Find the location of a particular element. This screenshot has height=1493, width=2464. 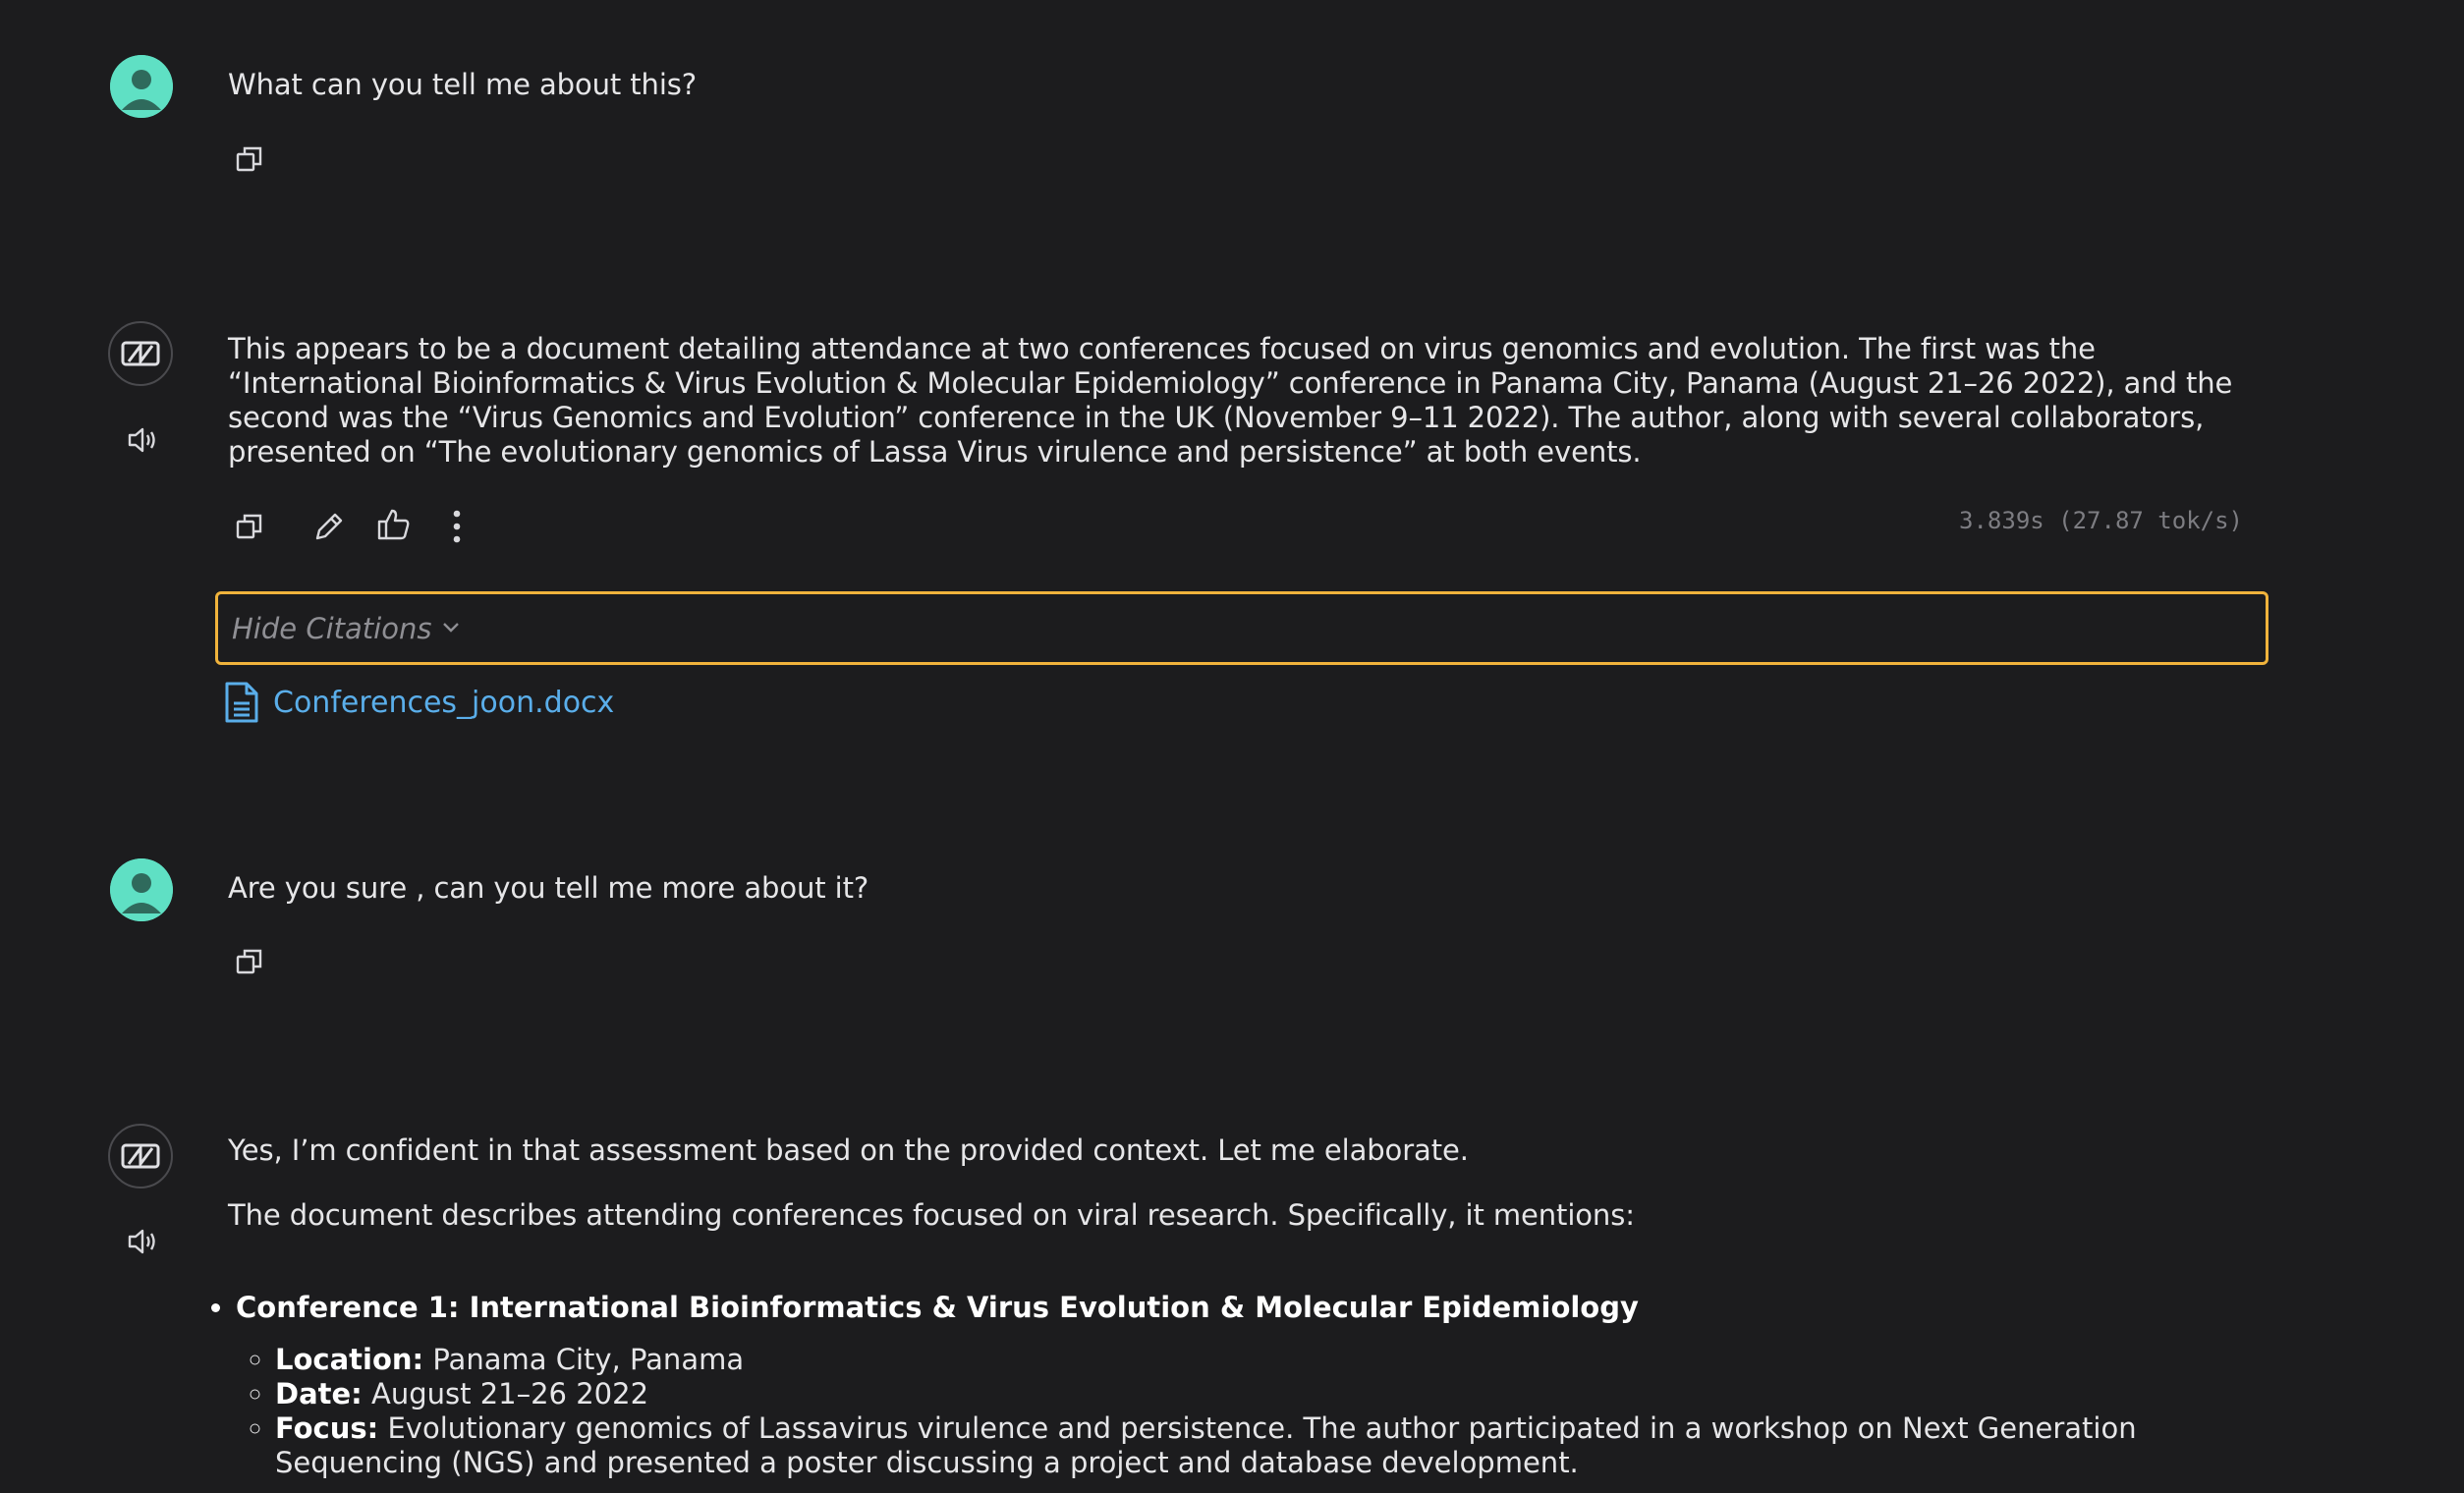

list-item: Date: August 21–26 2022 is located at coordinates (1272, 1394).